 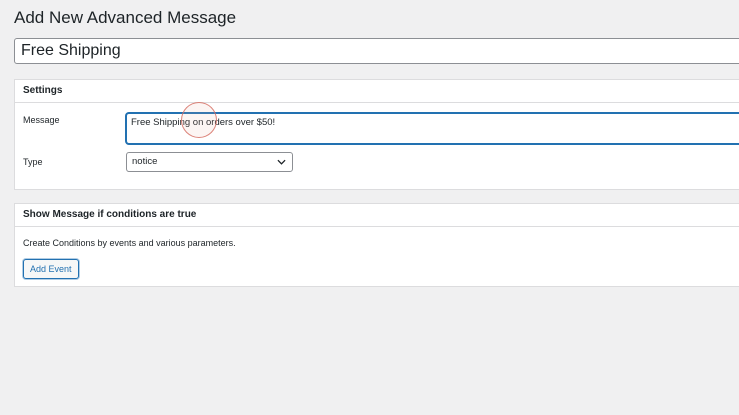 I want to click on conditions-panel-heading: Show Message if conditions are true, so click(x=377, y=215).